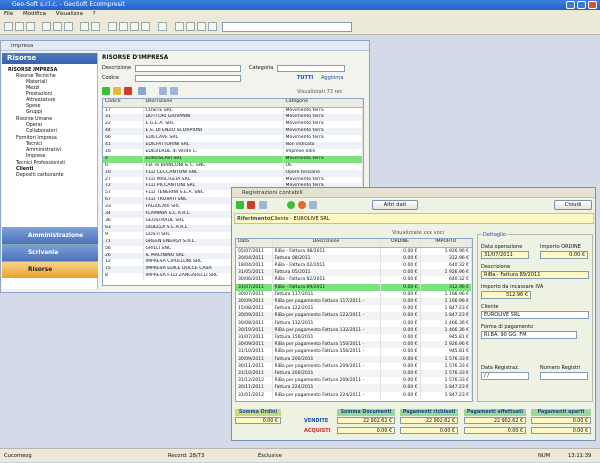 Image resolution: width=600 pixels, height=463 pixels. I want to click on web-icon, so click(145, 26).